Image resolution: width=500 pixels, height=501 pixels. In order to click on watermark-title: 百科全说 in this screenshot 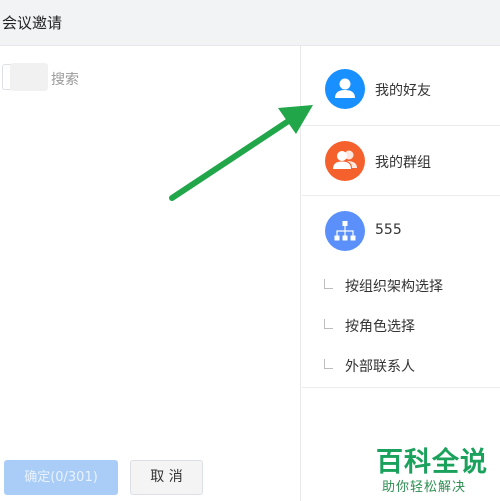, I will do `click(432, 462)`.